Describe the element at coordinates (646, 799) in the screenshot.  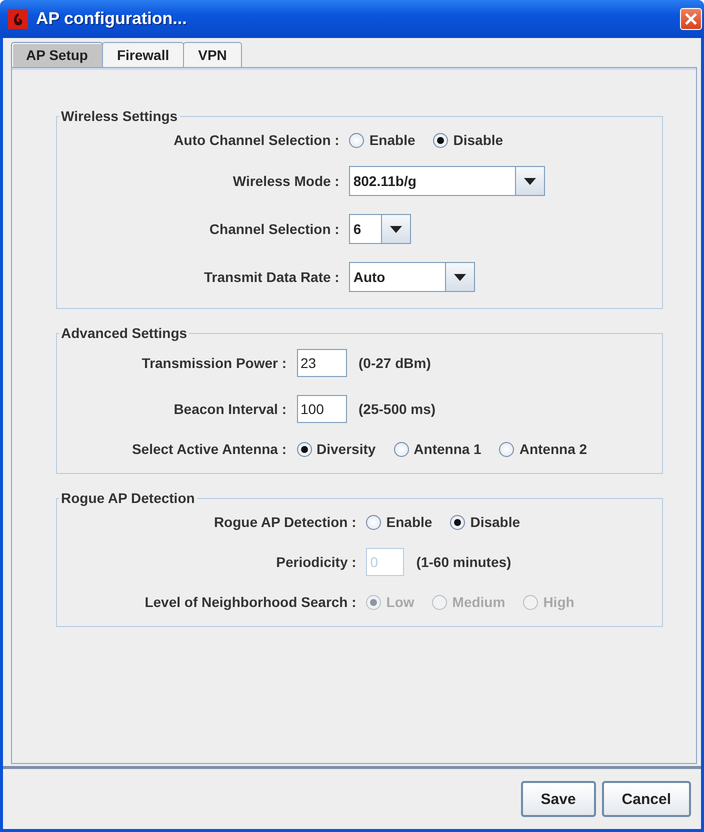
I see `dialog-button: Cancel` at that location.